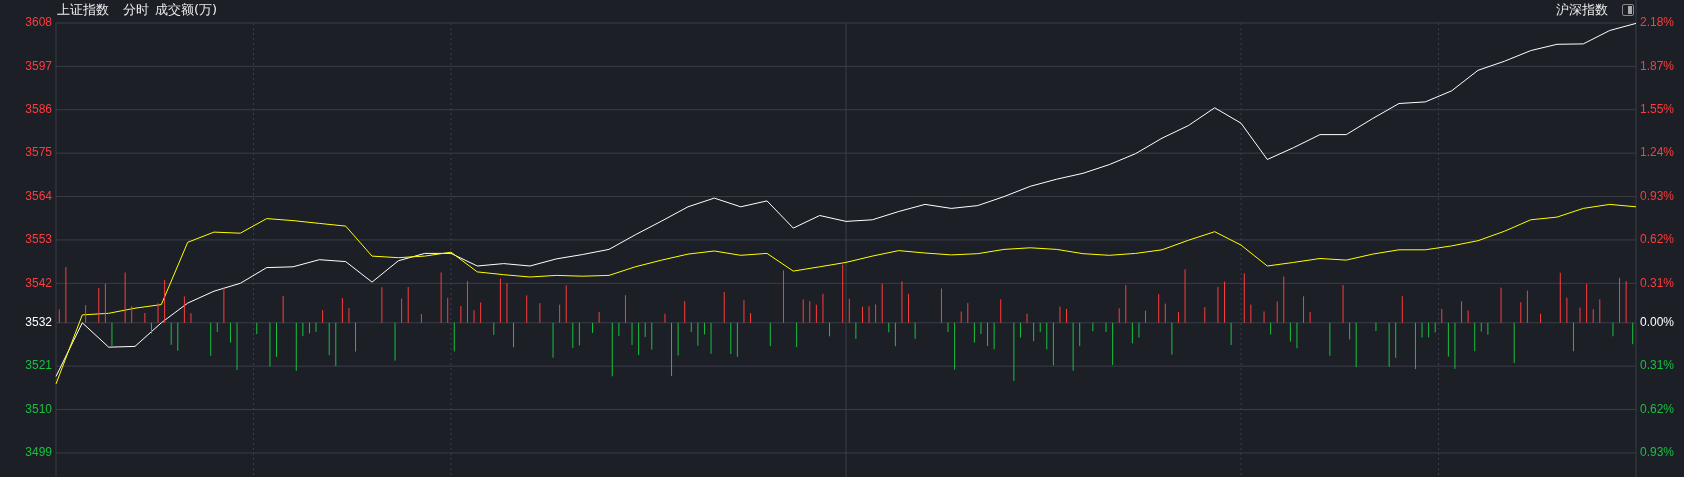  Describe the element at coordinates (186, 10) in the screenshot. I see `indicator-label: 成交额(万)` at that location.